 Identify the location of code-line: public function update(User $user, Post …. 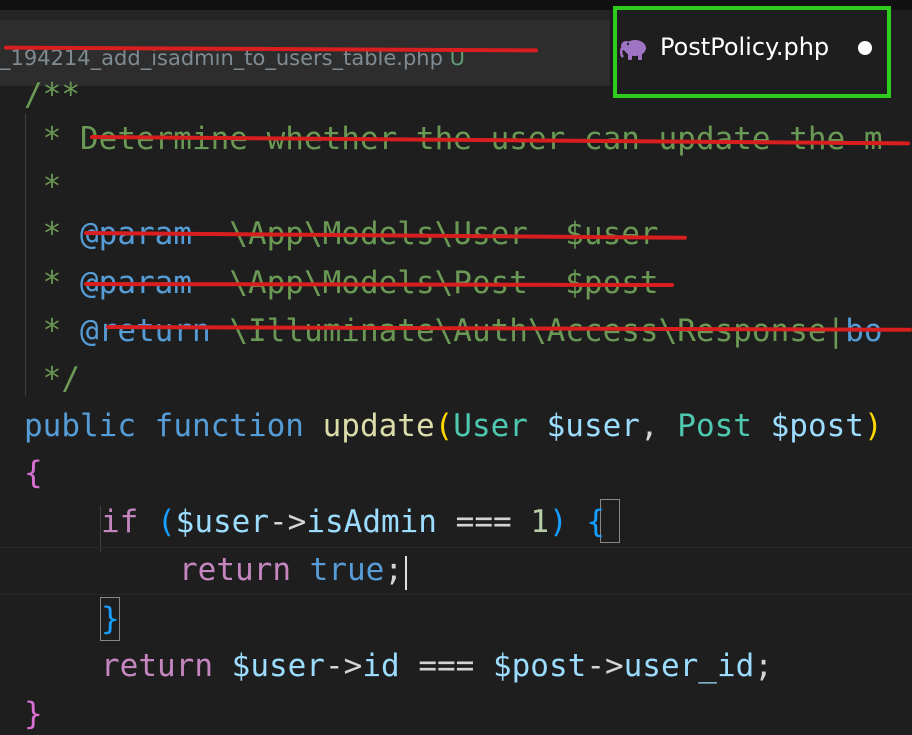
(453, 426).